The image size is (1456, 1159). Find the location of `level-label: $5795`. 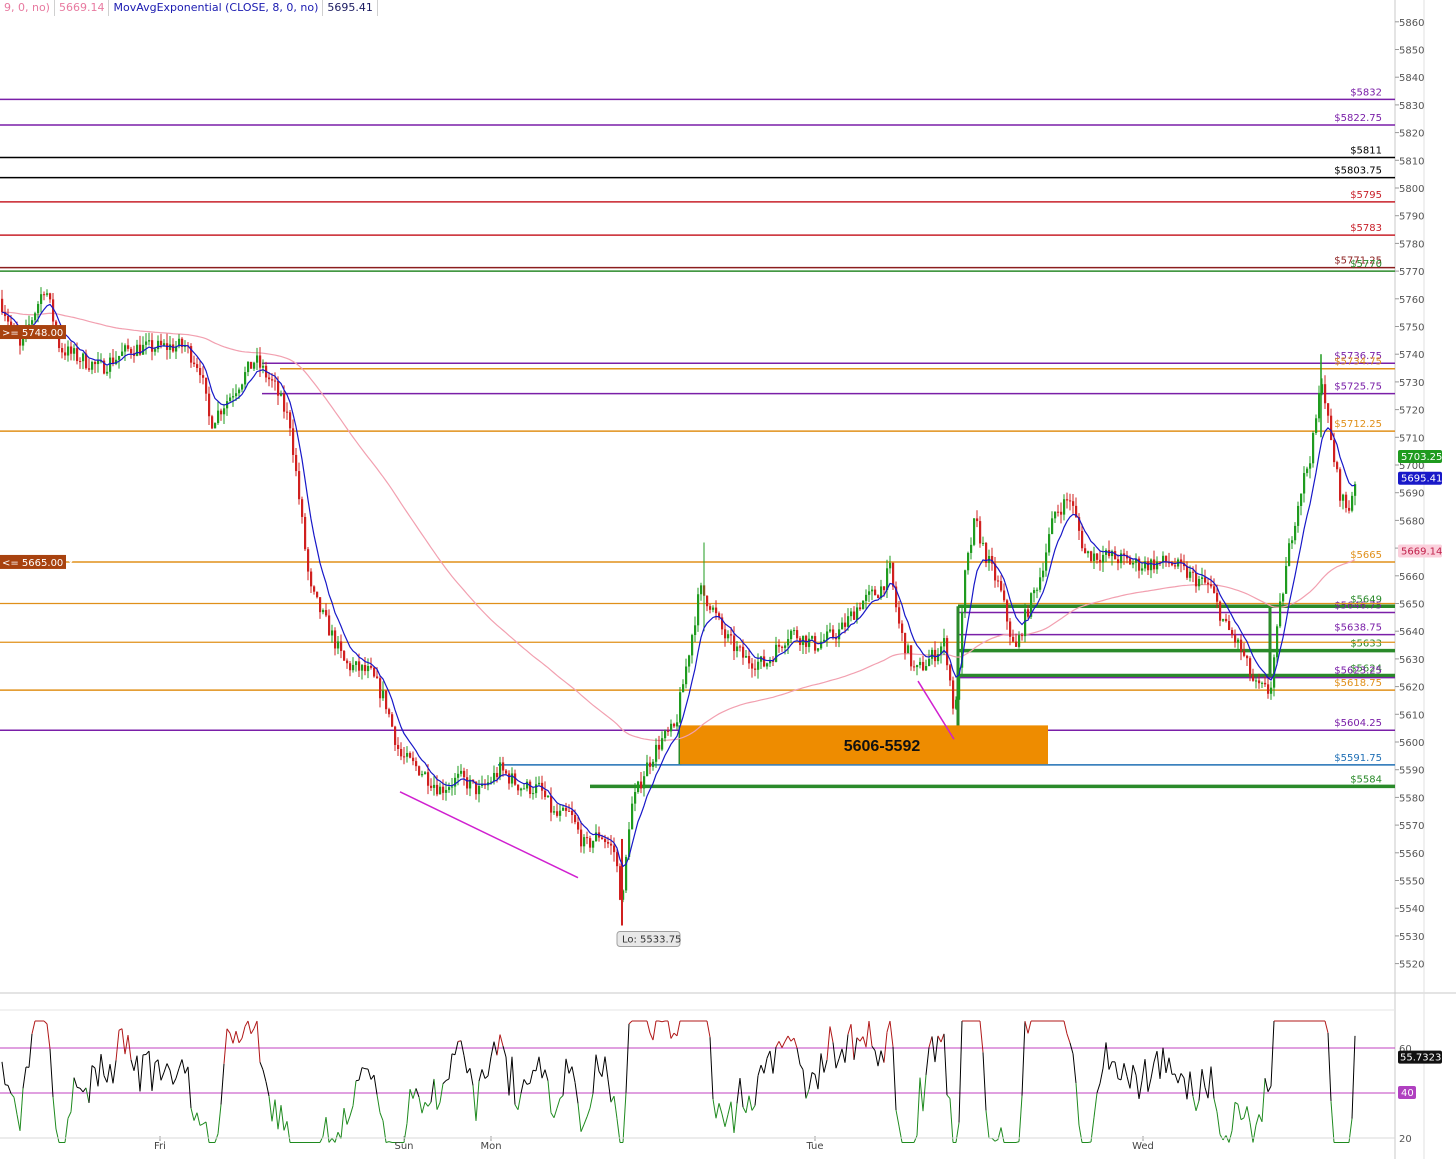

level-label: $5795 is located at coordinates (1366, 195).